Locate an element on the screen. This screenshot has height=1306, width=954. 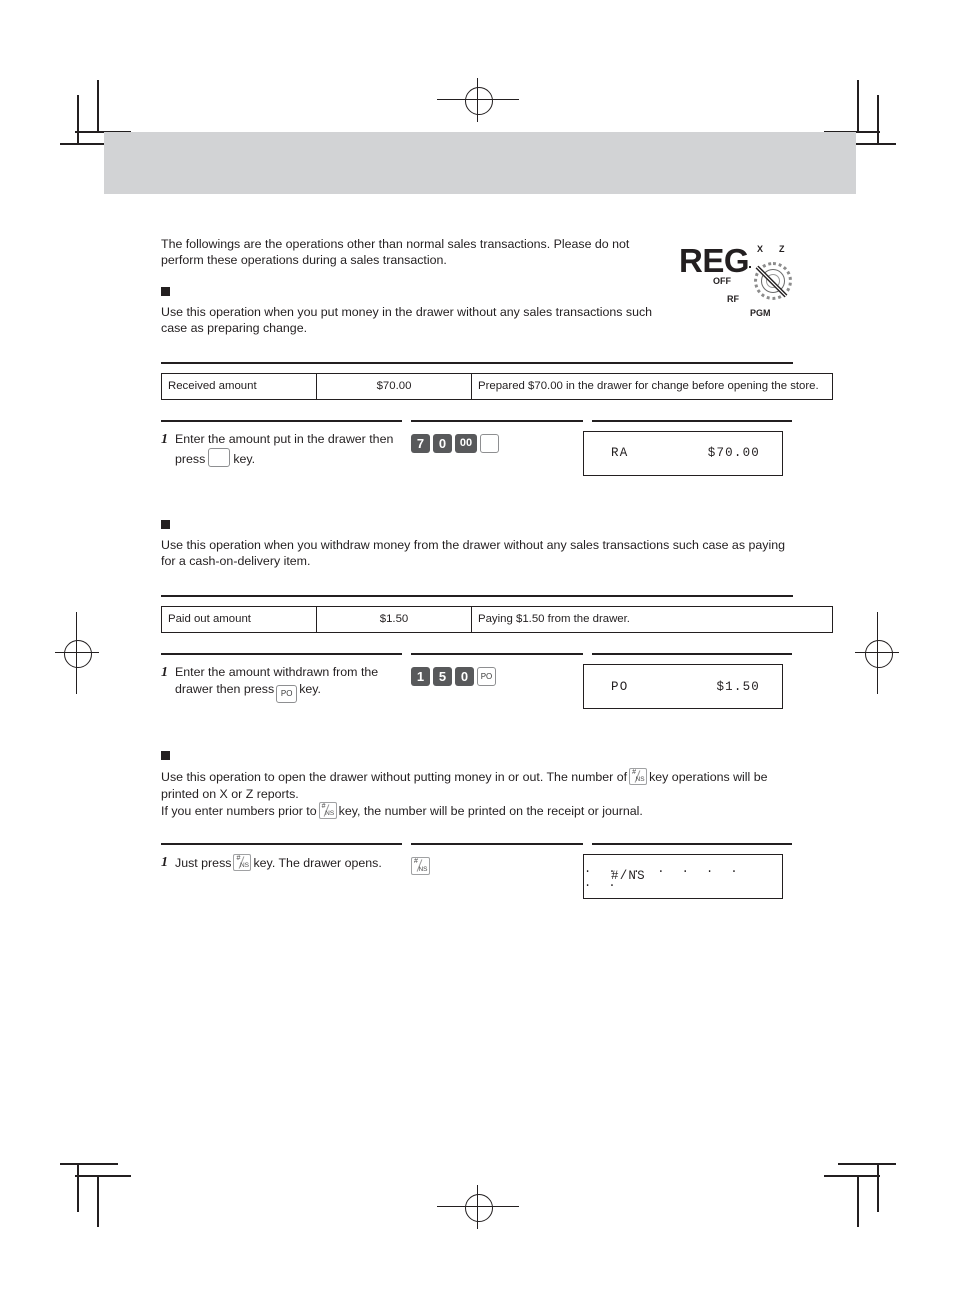
step-keys-column: 1 5 0 PO is located at coordinates (497, 686).